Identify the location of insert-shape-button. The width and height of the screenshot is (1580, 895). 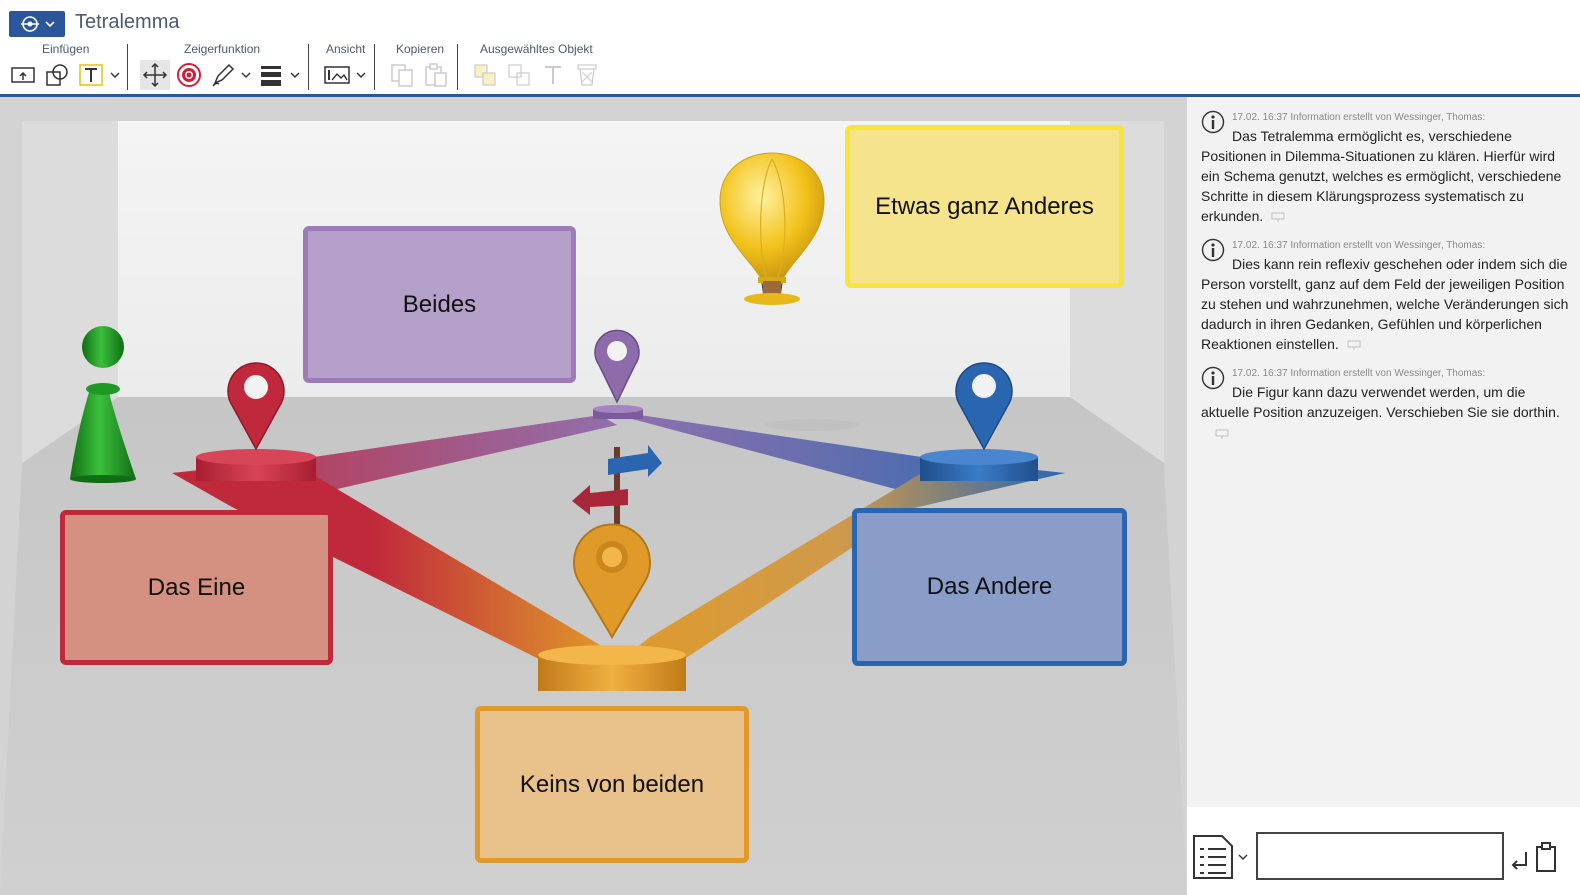
(57, 75).